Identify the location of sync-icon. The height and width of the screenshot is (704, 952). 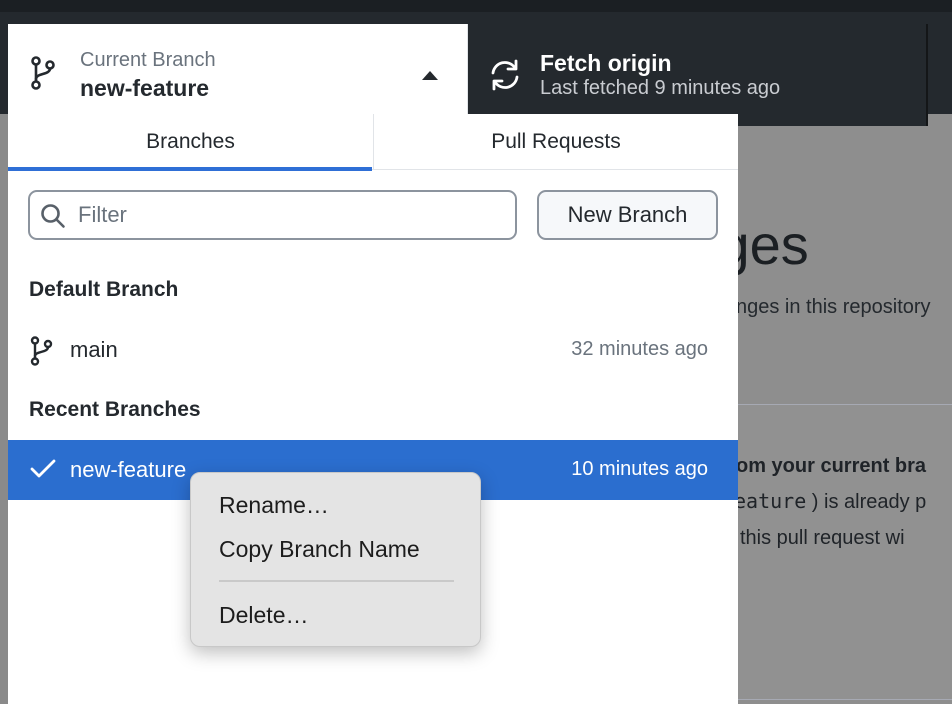
(505, 77).